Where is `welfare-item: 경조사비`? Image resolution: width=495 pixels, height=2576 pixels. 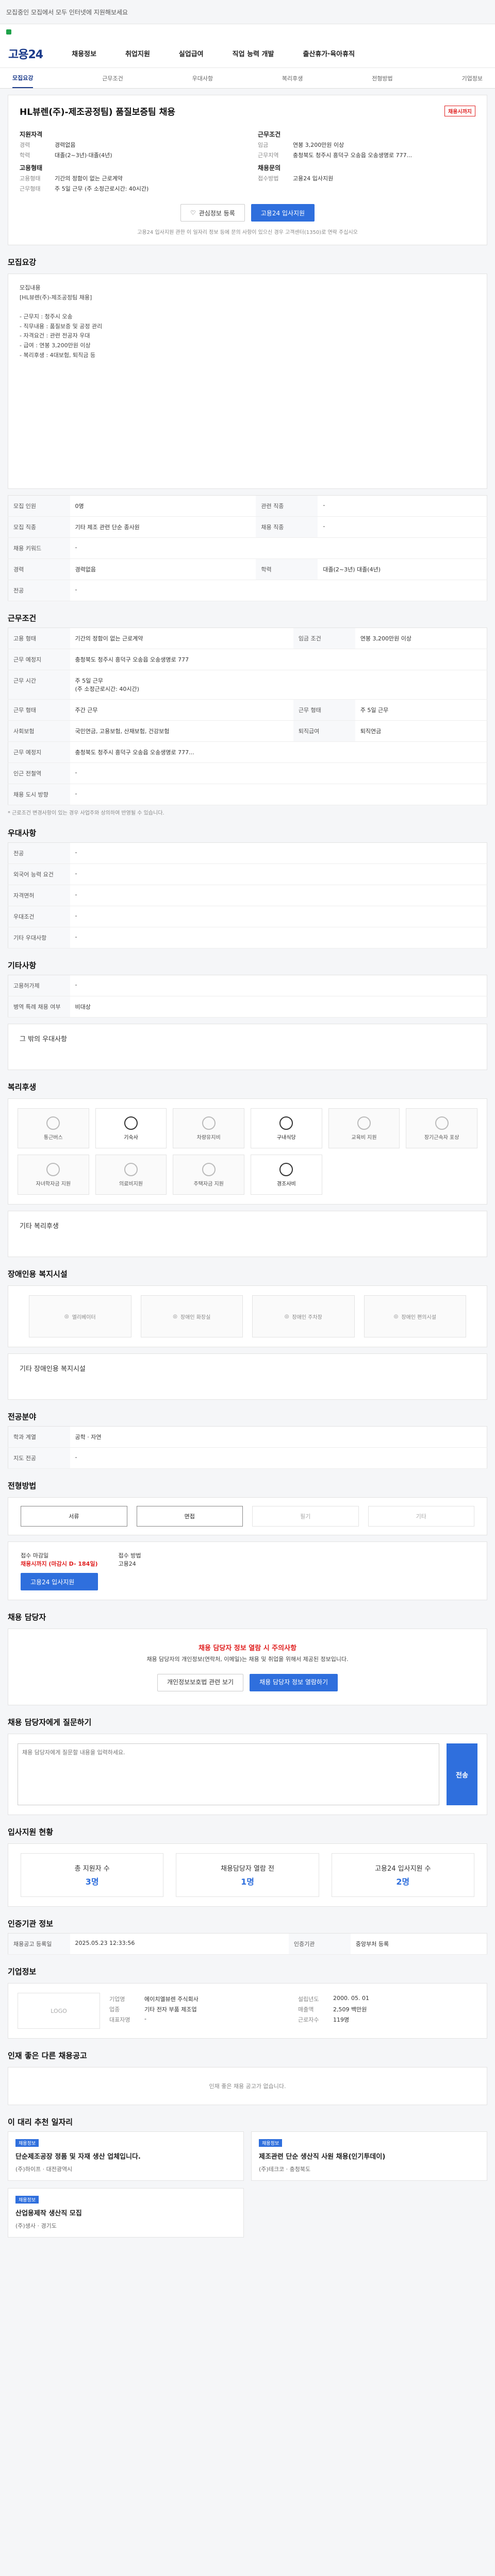
welfare-item: 경조사비 is located at coordinates (286, 1175).